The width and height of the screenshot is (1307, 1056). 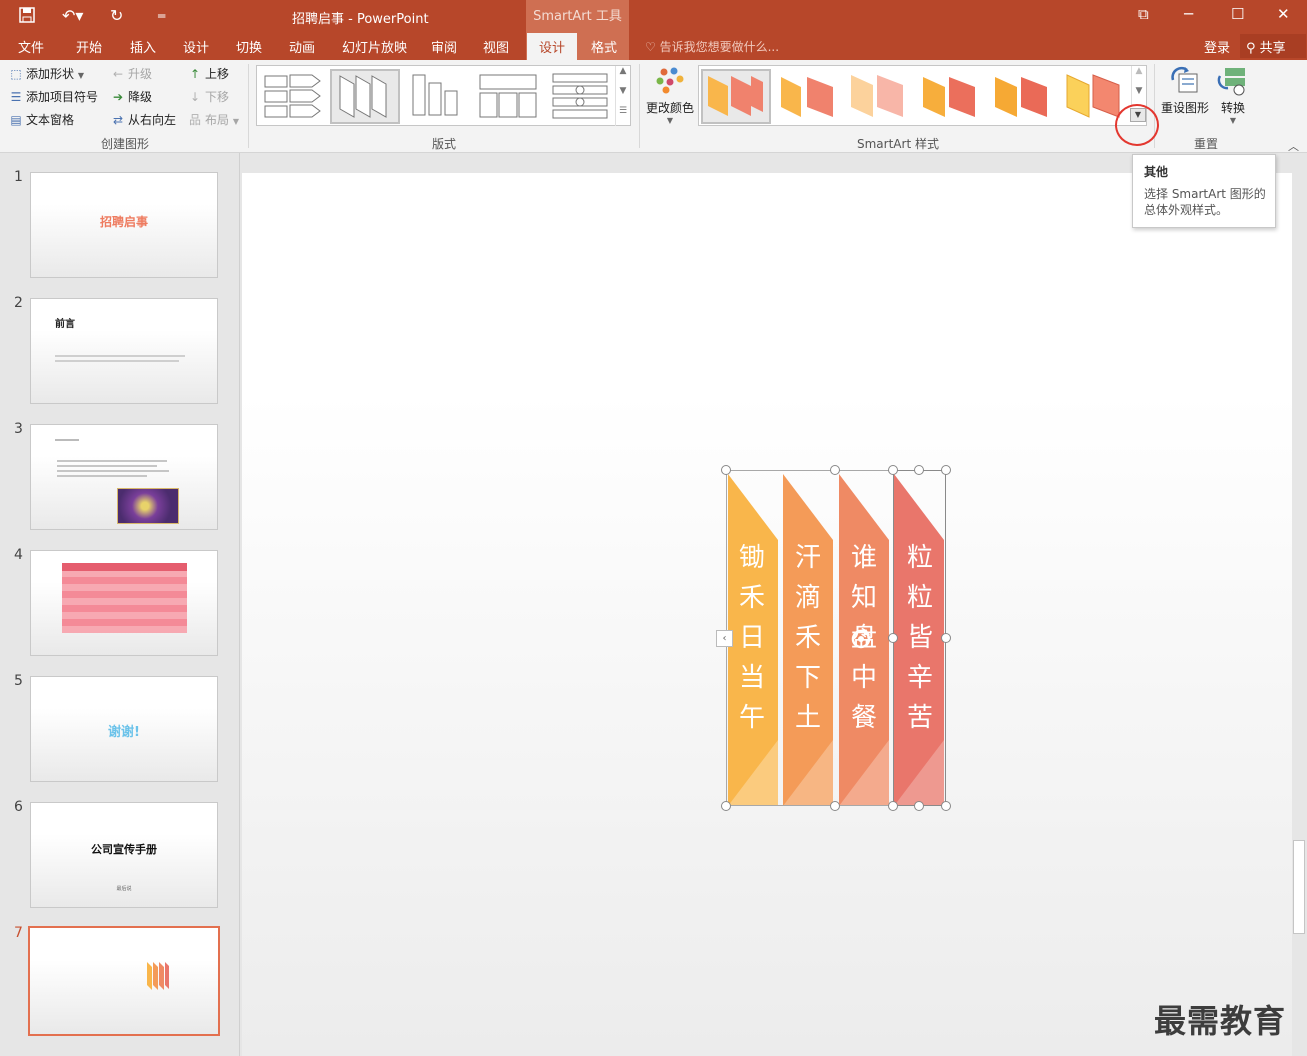 I want to click on share-button: ⚲ 共享, so click(x=1273, y=46).